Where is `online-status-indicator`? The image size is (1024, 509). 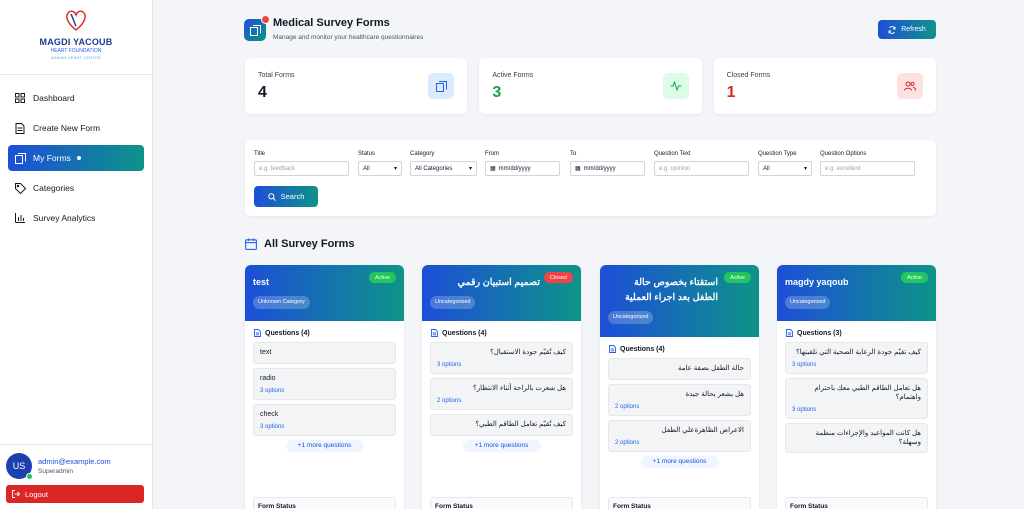 online-status-indicator is located at coordinates (29, 476).